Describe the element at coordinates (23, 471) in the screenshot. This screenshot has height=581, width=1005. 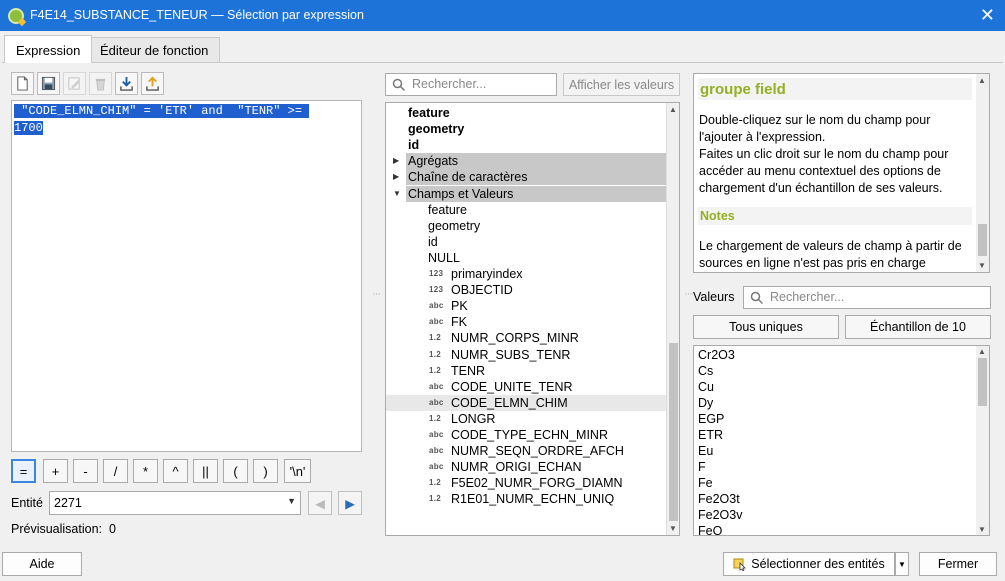
I see `operator-equals-button: =` at that location.